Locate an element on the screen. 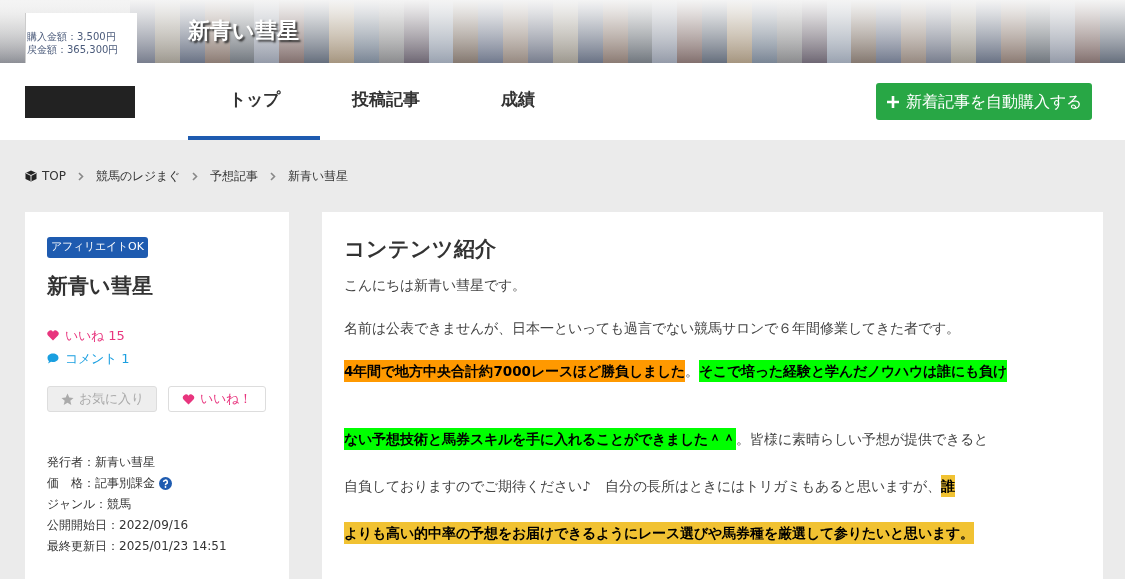 The height and width of the screenshot is (579, 1125). breadcrumb-link: 競馬のレジまぐ is located at coordinates (138, 176).